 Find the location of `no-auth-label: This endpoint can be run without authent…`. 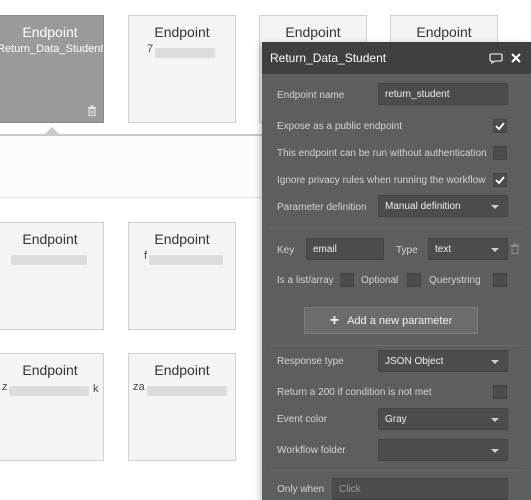

no-auth-label: This endpoint can be run without authent… is located at coordinates (382, 153).